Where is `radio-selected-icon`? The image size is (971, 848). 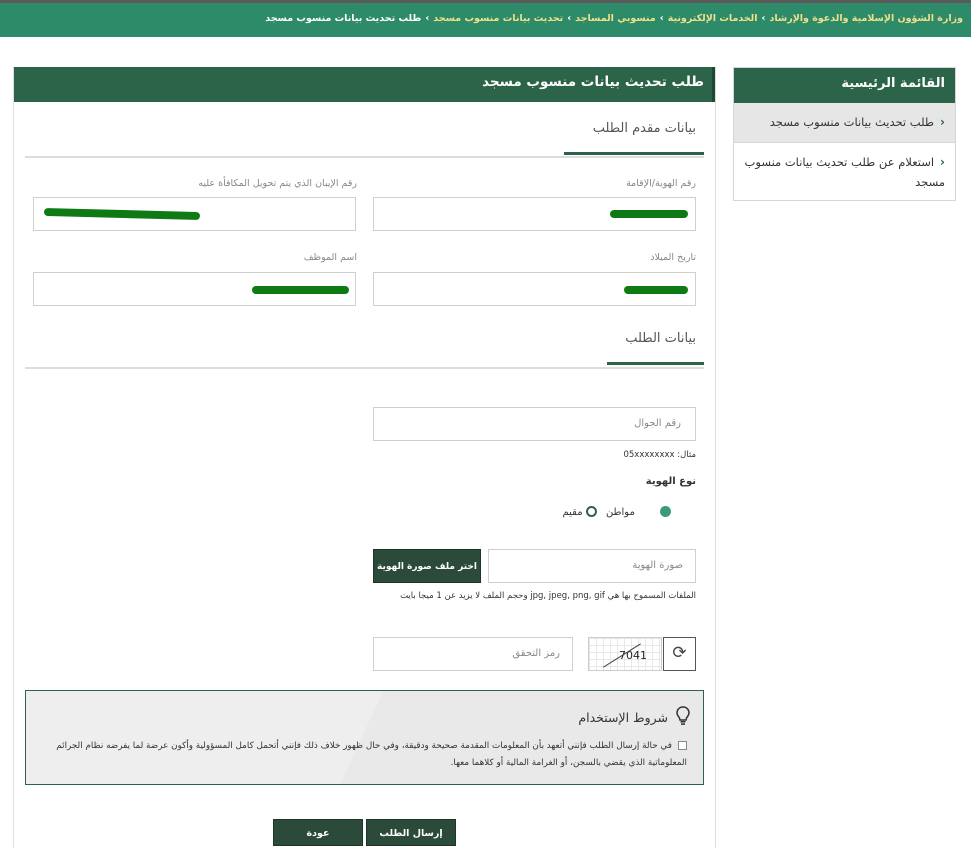
radio-selected-icon is located at coordinates (665, 511).